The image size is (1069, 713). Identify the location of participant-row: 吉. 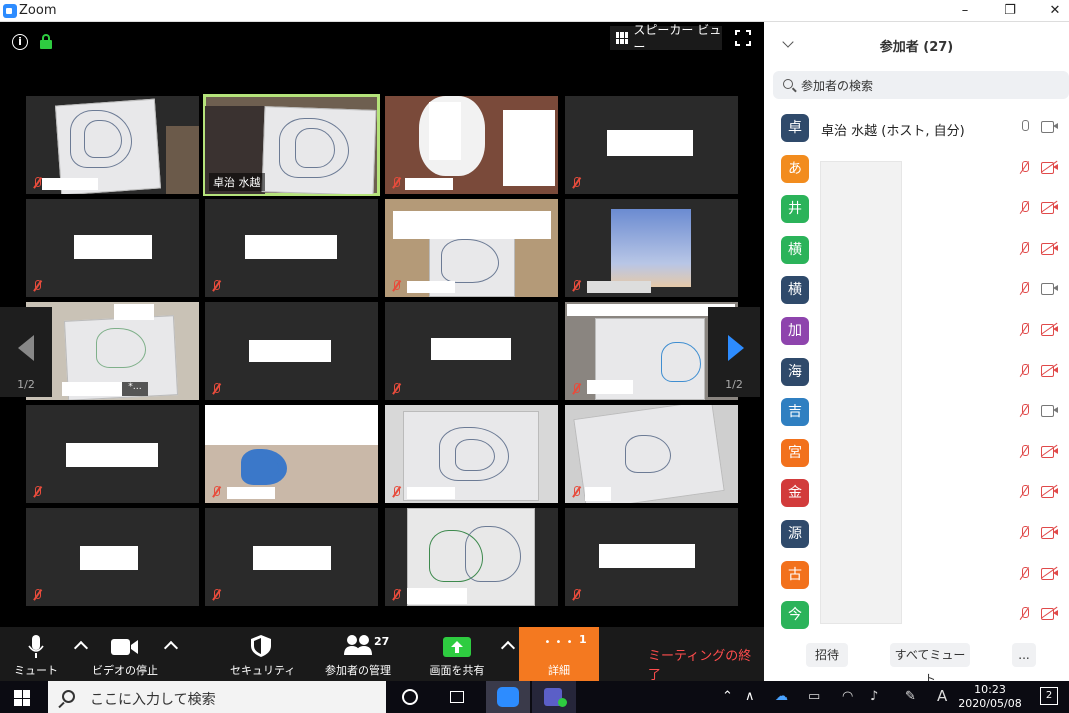
(916, 411).